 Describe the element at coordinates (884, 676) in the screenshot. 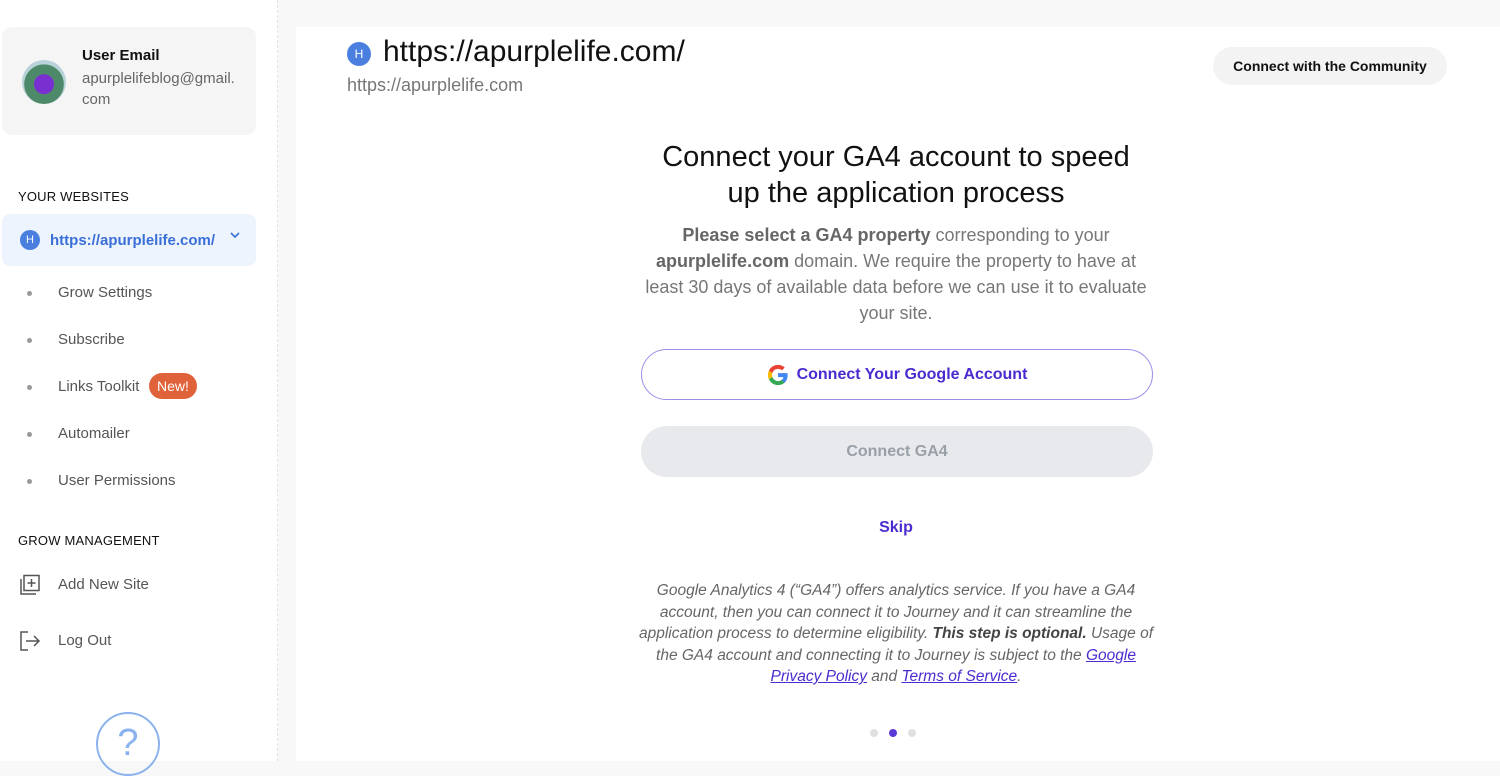

I see `fine-text: and` at that location.